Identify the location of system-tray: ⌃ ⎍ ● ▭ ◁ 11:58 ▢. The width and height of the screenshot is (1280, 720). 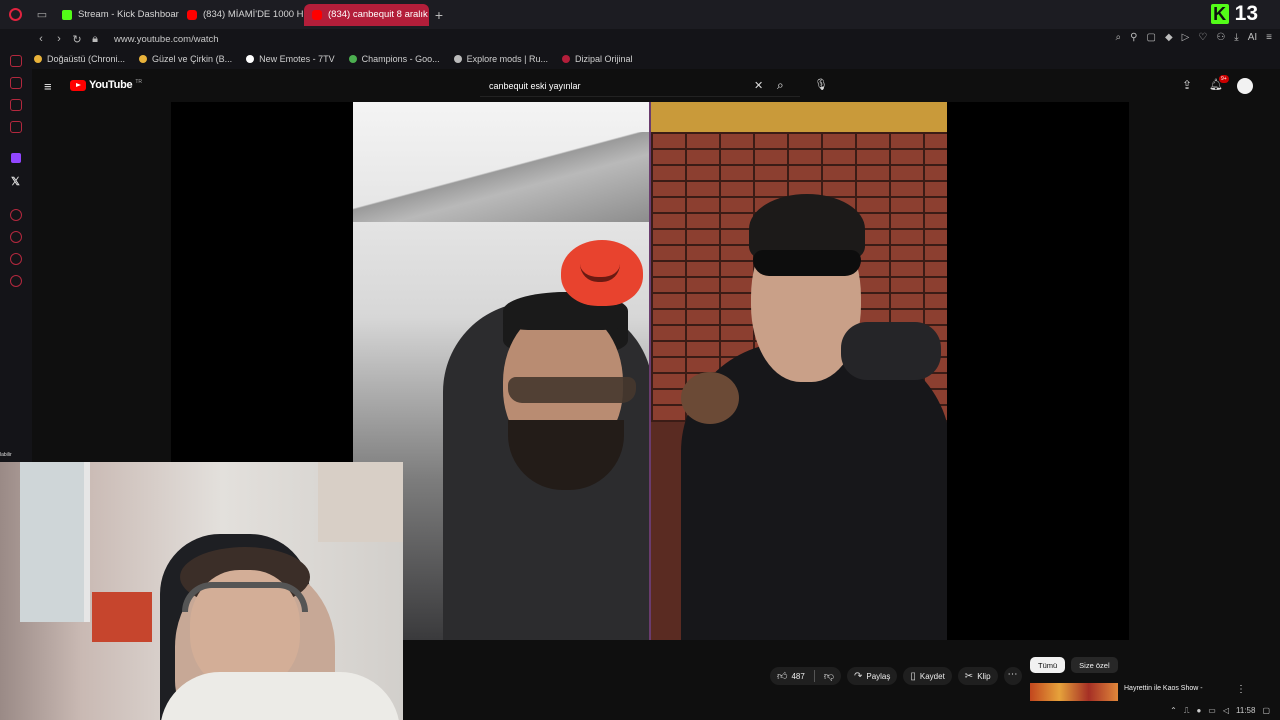
(1185, 710).